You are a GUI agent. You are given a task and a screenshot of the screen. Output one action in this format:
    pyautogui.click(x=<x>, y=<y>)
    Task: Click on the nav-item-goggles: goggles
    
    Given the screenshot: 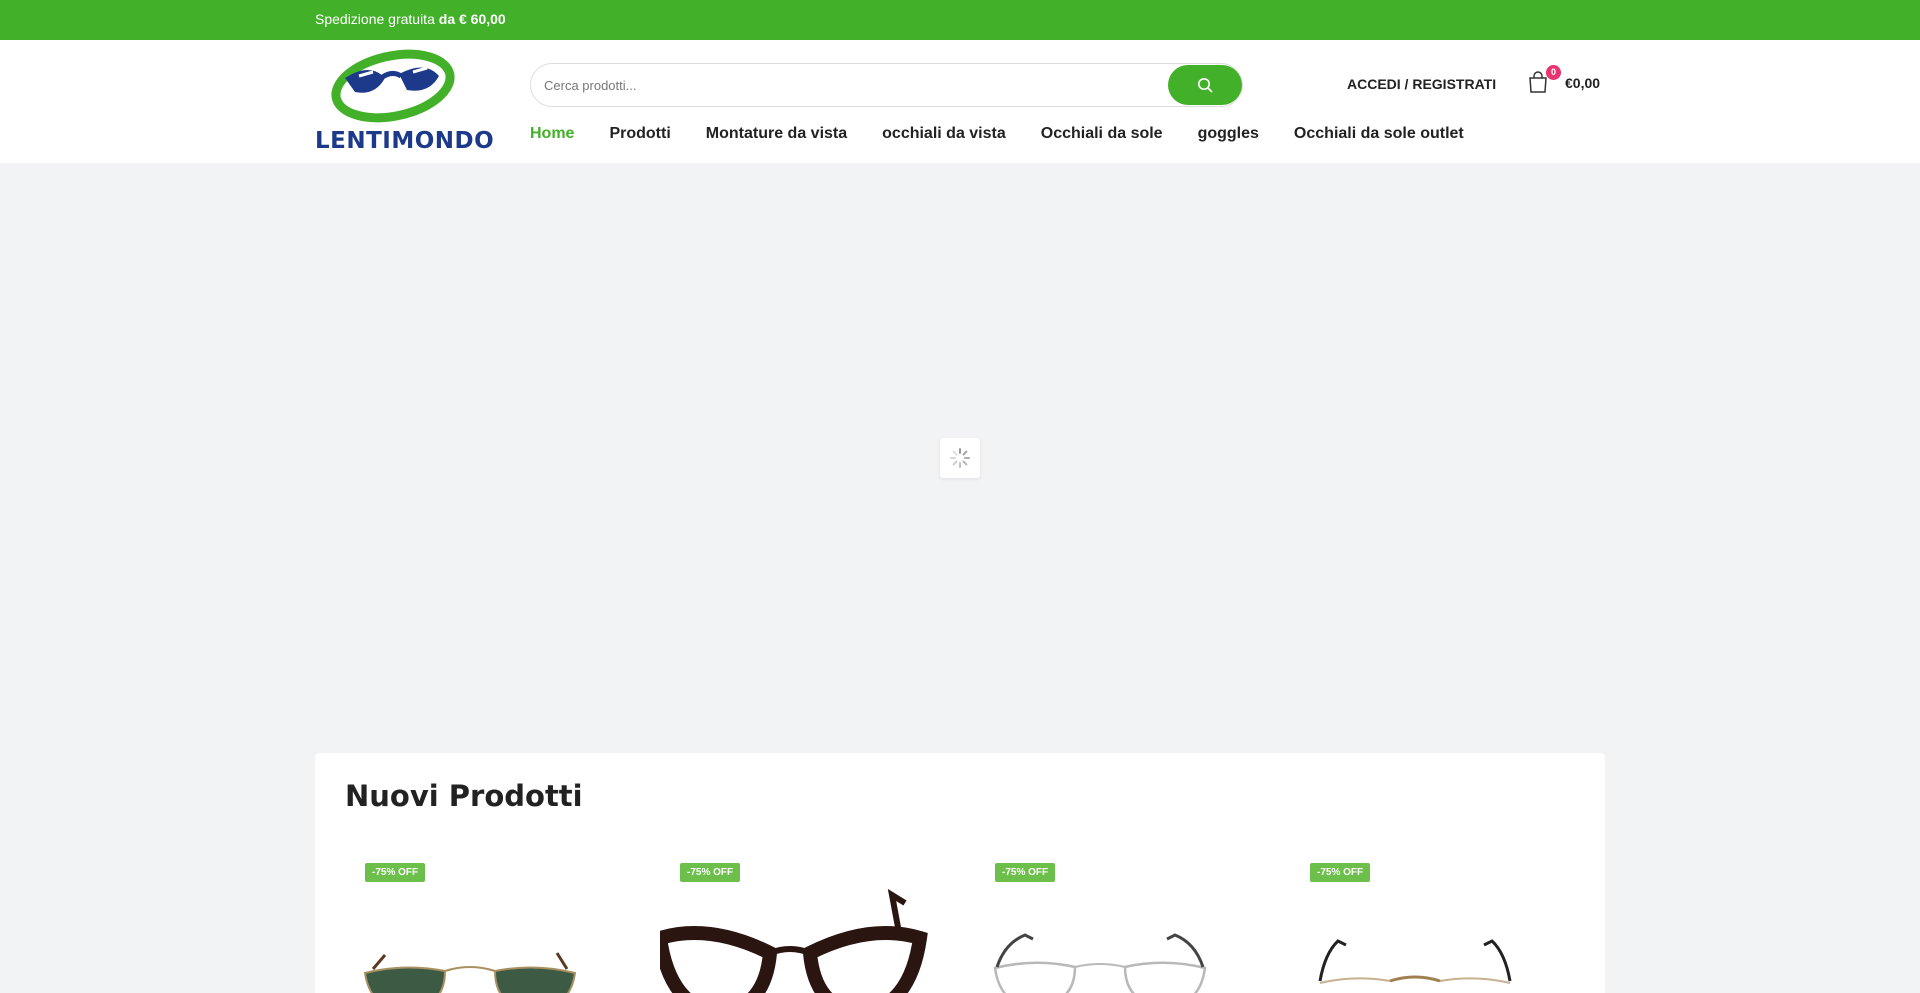 What is the action you would take?
    pyautogui.click(x=1228, y=134)
    